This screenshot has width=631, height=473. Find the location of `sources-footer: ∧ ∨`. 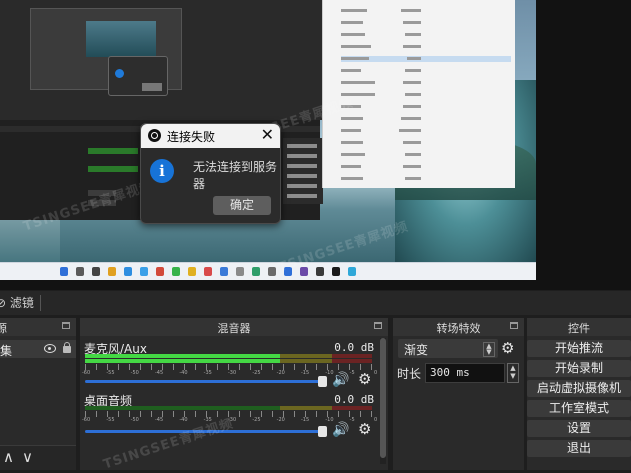

sources-footer: ∧ ∨ is located at coordinates (38, 457).